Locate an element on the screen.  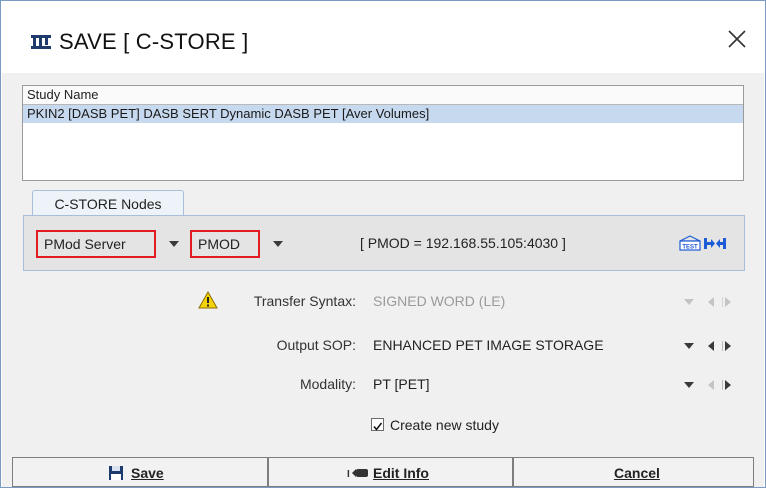
edit-info-button: I Edit Info is located at coordinates (390, 472).